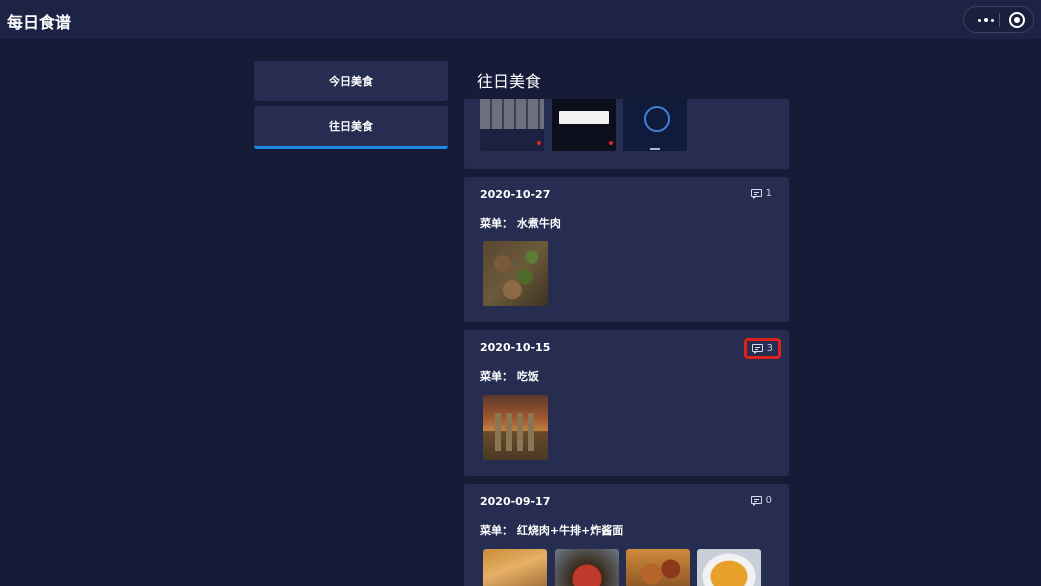  I want to click on menu-text: 水煮牛肉, so click(538, 223).